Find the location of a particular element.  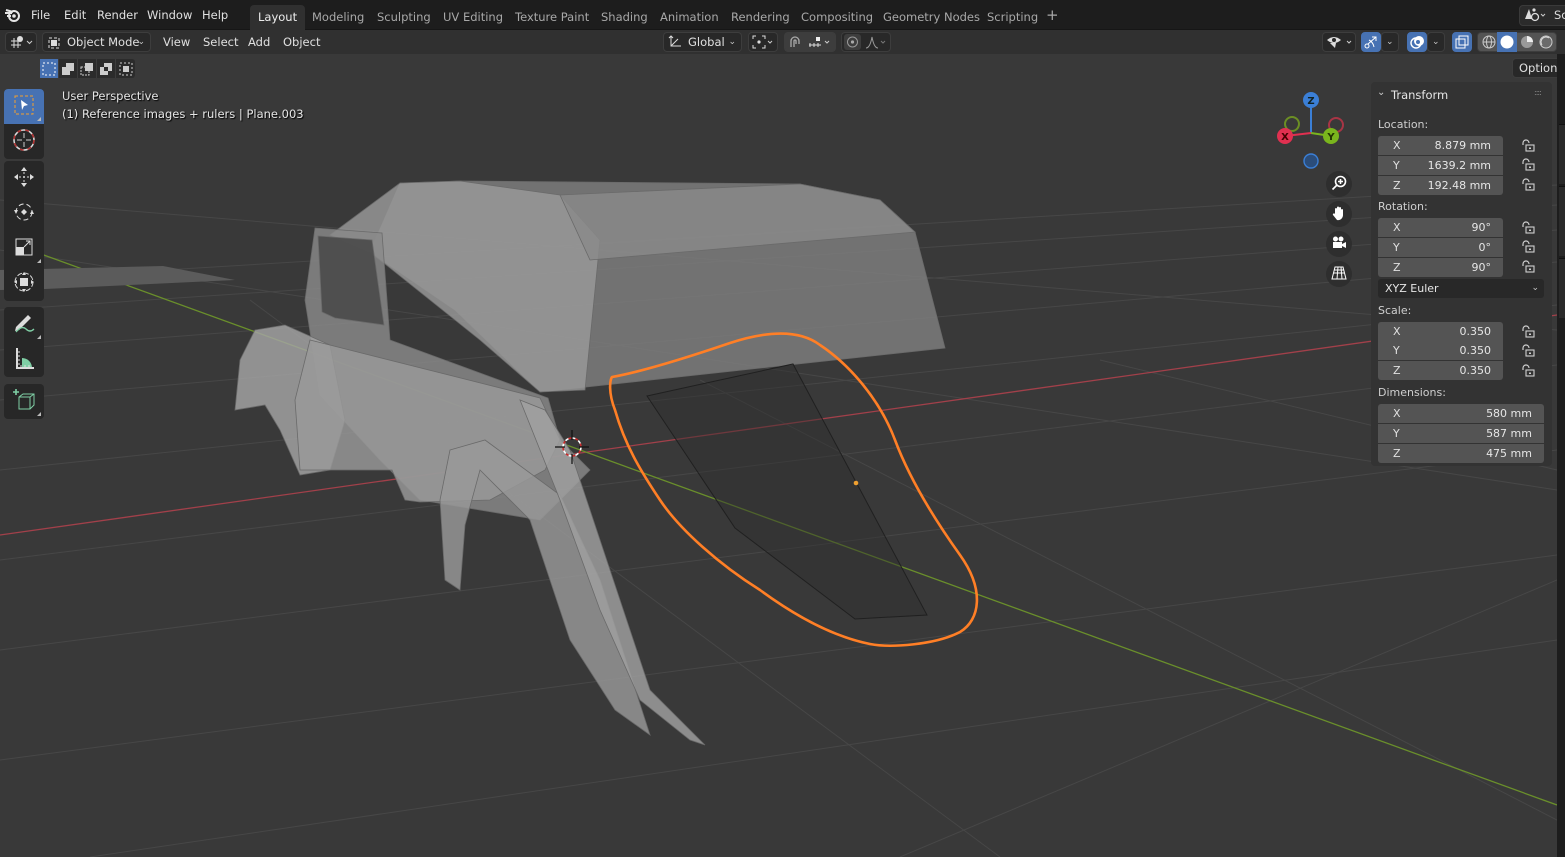

rotation-y-field: Y 0° is located at coordinates (1440, 247).